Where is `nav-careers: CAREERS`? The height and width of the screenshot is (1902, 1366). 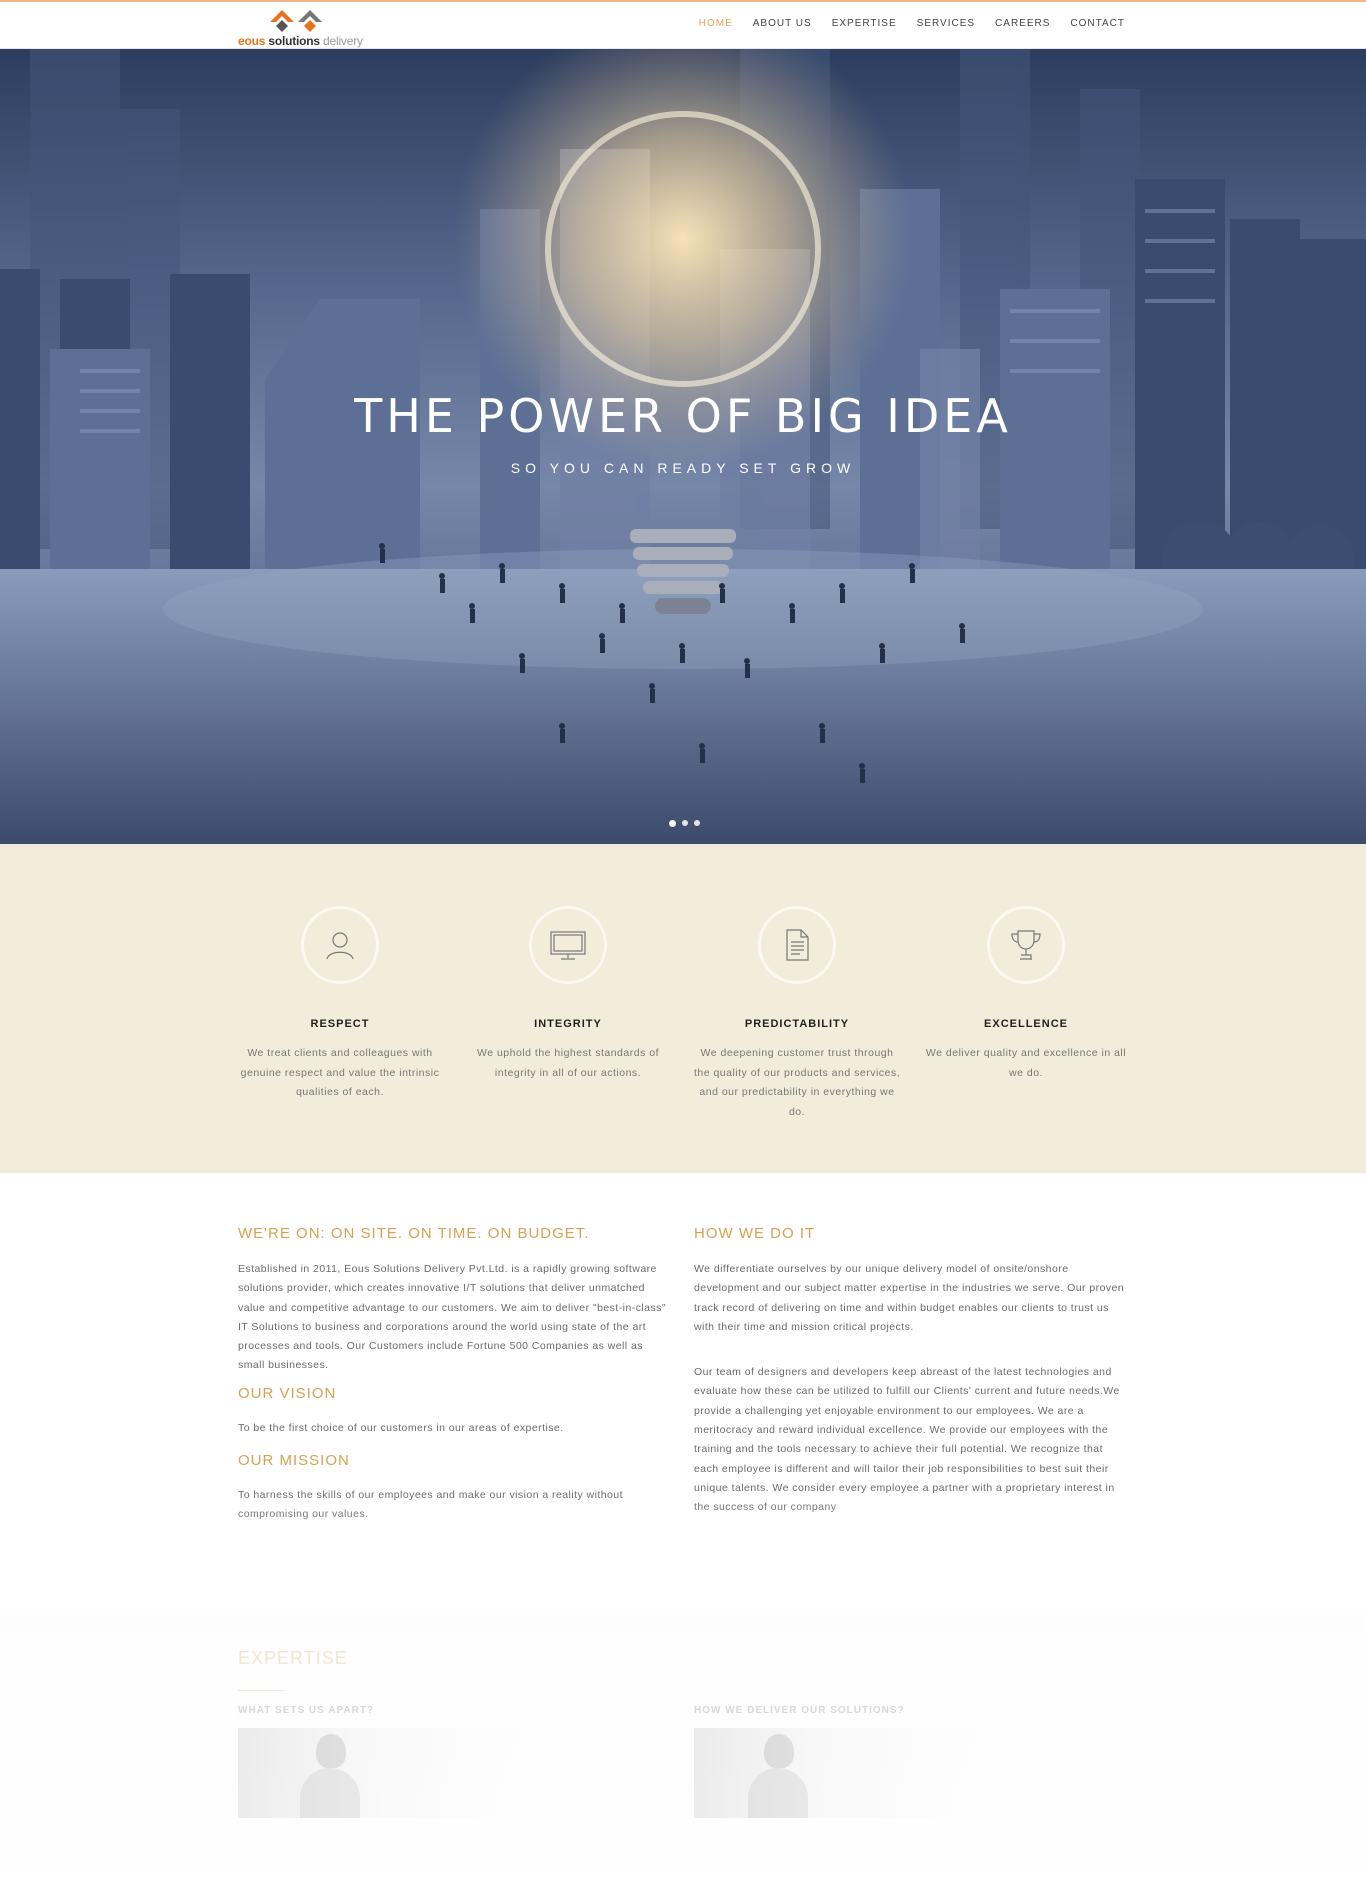
nav-careers: CAREERS is located at coordinates (1022, 23).